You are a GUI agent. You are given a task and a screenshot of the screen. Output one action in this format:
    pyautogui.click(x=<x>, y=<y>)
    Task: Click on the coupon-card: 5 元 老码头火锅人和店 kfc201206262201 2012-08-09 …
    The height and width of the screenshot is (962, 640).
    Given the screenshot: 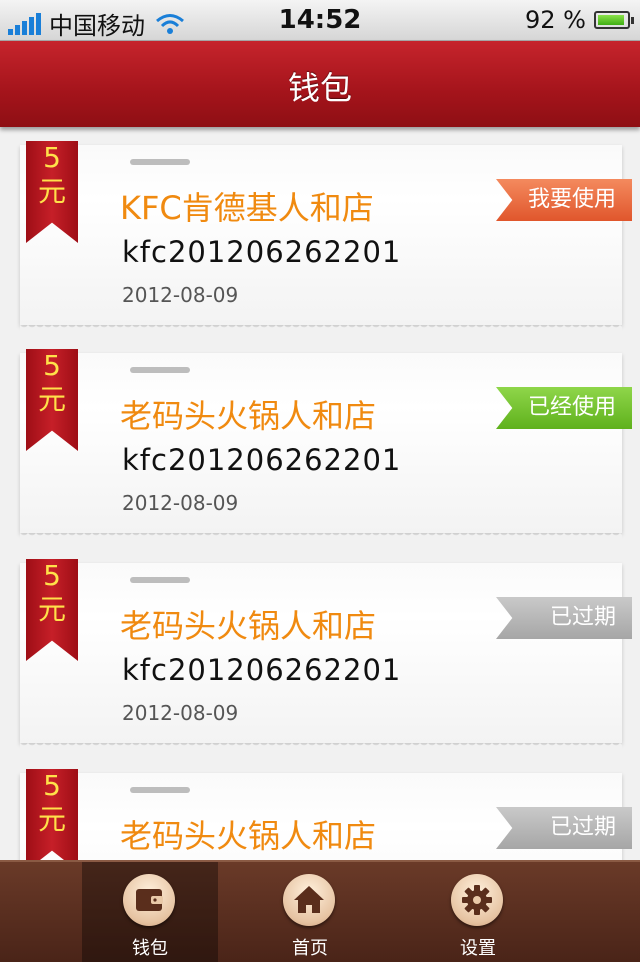 What is the action you would take?
    pyautogui.click(x=326, y=814)
    